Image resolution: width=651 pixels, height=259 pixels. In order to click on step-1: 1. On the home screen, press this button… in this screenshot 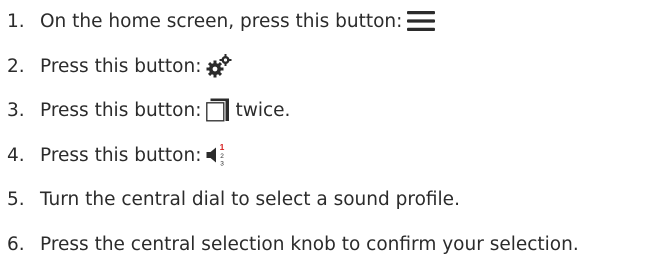, I will do `click(218, 21)`.